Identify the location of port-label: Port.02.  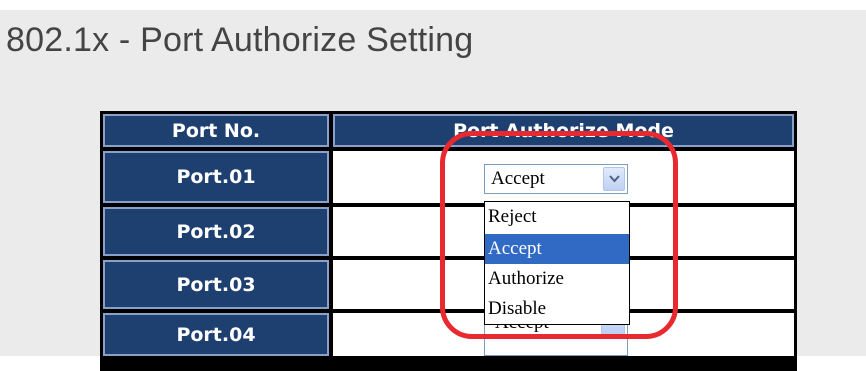
(216, 231).